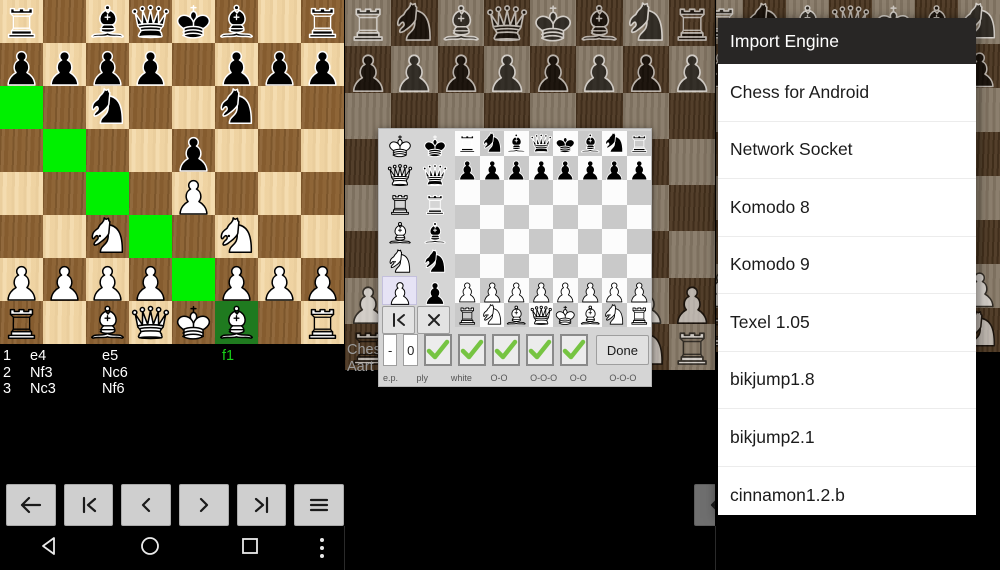 This screenshot has width=1000, height=570. What do you see at coordinates (491, 192) in the screenshot?
I see `edit-square-b6` at bounding box center [491, 192].